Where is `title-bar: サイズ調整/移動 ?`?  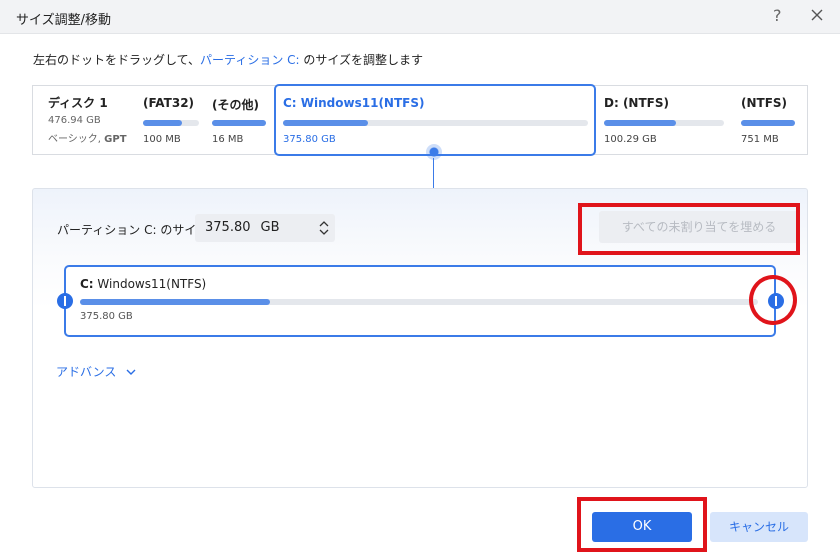
title-bar: サイズ調整/移動 ? is located at coordinates (420, 17).